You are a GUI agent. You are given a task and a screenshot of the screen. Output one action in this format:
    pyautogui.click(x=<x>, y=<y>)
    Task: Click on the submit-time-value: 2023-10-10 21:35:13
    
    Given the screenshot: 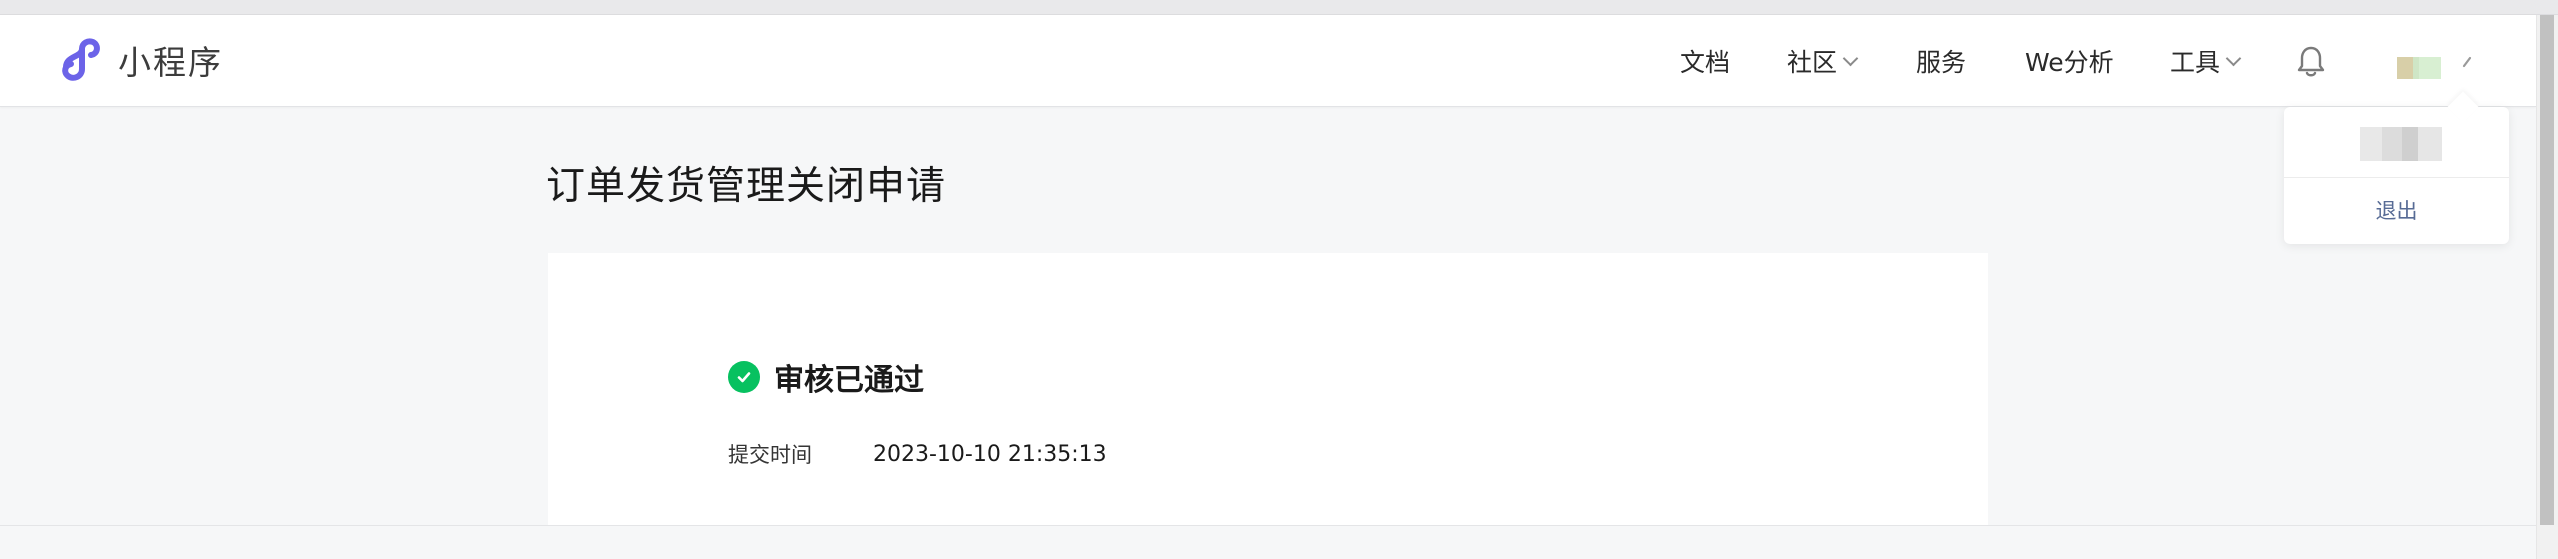 What is the action you would take?
    pyautogui.click(x=990, y=454)
    